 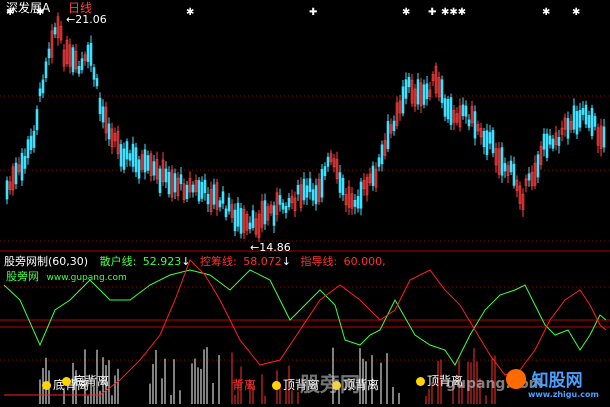 What do you see at coordinates (85, 380) in the screenshot?
I see `bottom-divergence-tag: 底背离` at bounding box center [85, 380].